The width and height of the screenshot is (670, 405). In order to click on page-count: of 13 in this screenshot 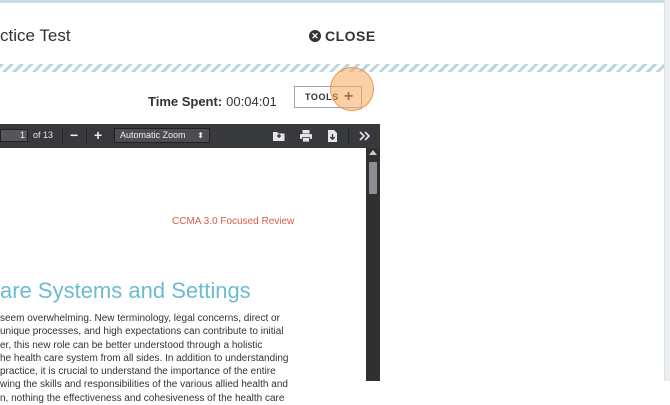, I will do `click(43, 135)`.